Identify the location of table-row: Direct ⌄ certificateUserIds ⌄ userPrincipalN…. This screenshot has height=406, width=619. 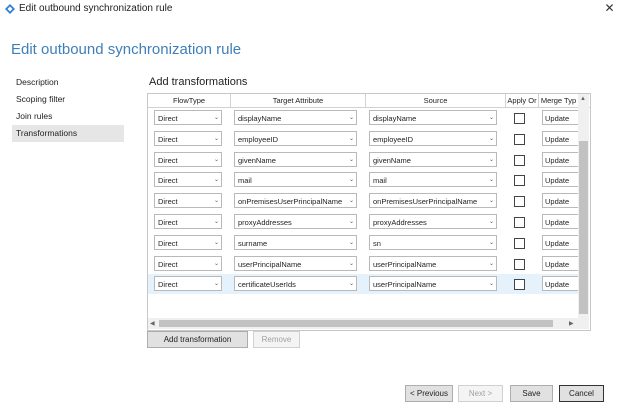
(368, 284).